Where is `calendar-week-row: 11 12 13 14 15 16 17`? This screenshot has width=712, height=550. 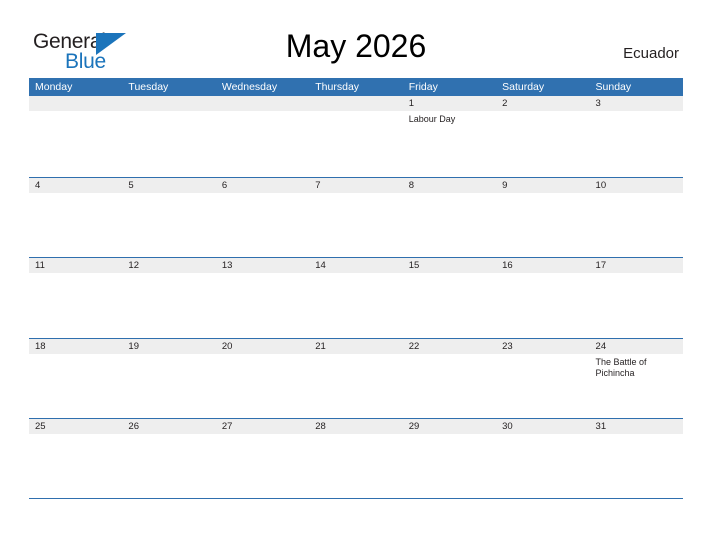 calendar-week-row: 11 12 13 14 15 16 17 is located at coordinates (356, 297).